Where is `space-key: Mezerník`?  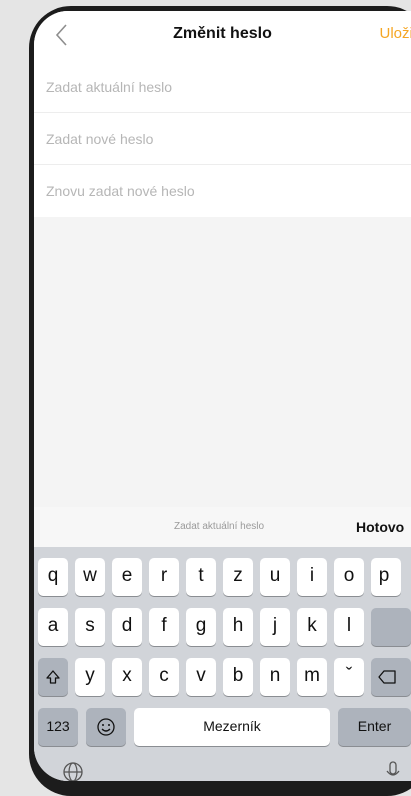 space-key: Mezerník is located at coordinates (232, 727).